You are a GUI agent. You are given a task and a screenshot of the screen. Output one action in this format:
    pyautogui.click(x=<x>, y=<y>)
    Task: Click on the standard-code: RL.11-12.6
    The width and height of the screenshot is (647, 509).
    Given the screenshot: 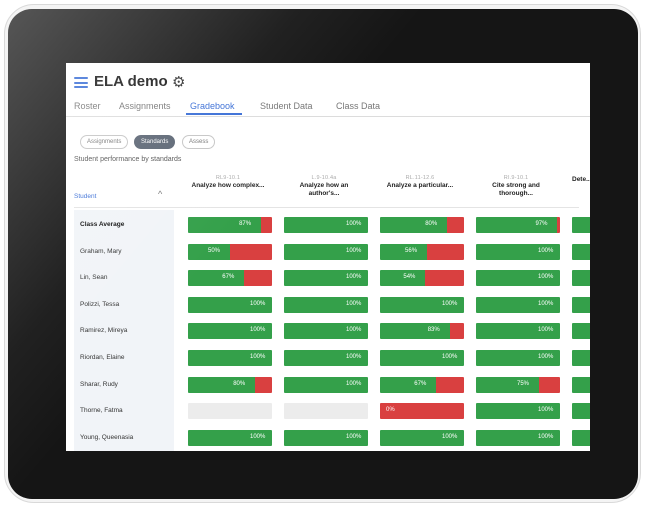 What is the action you would take?
    pyautogui.click(x=420, y=178)
    